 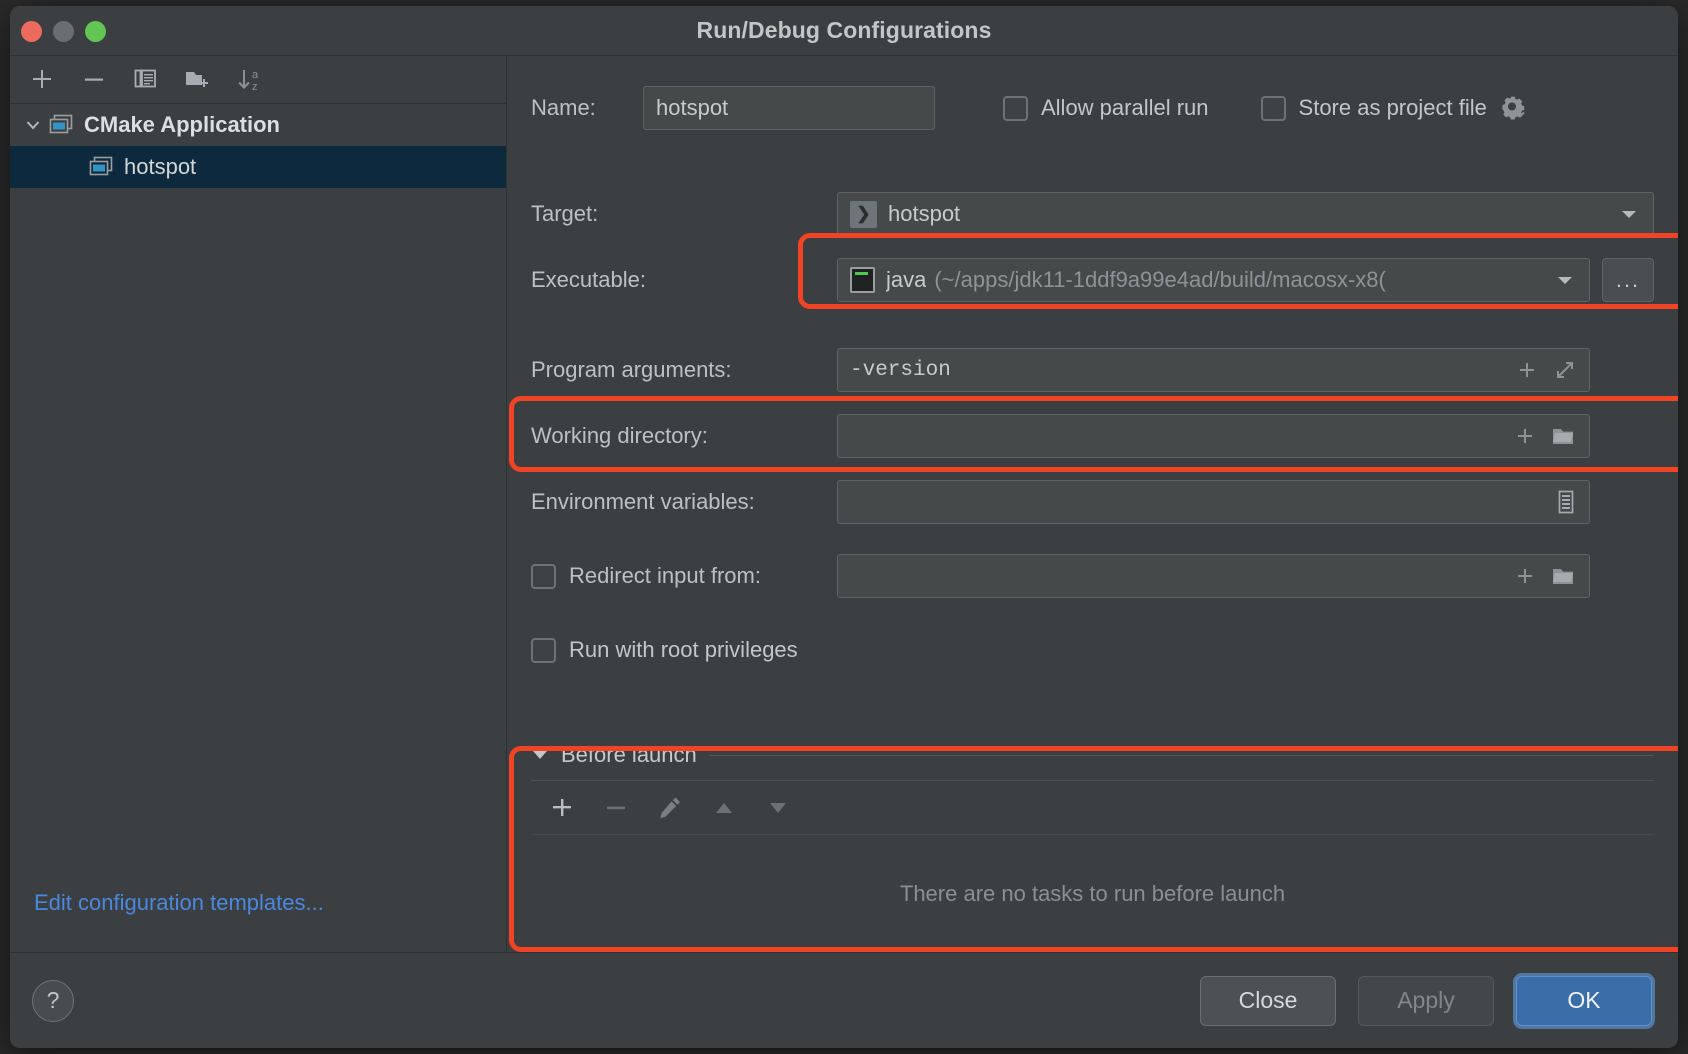 What do you see at coordinates (250, 80) in the screenshot?
I see `sort-configurations-button: a z` at bounding box center [250, 80].